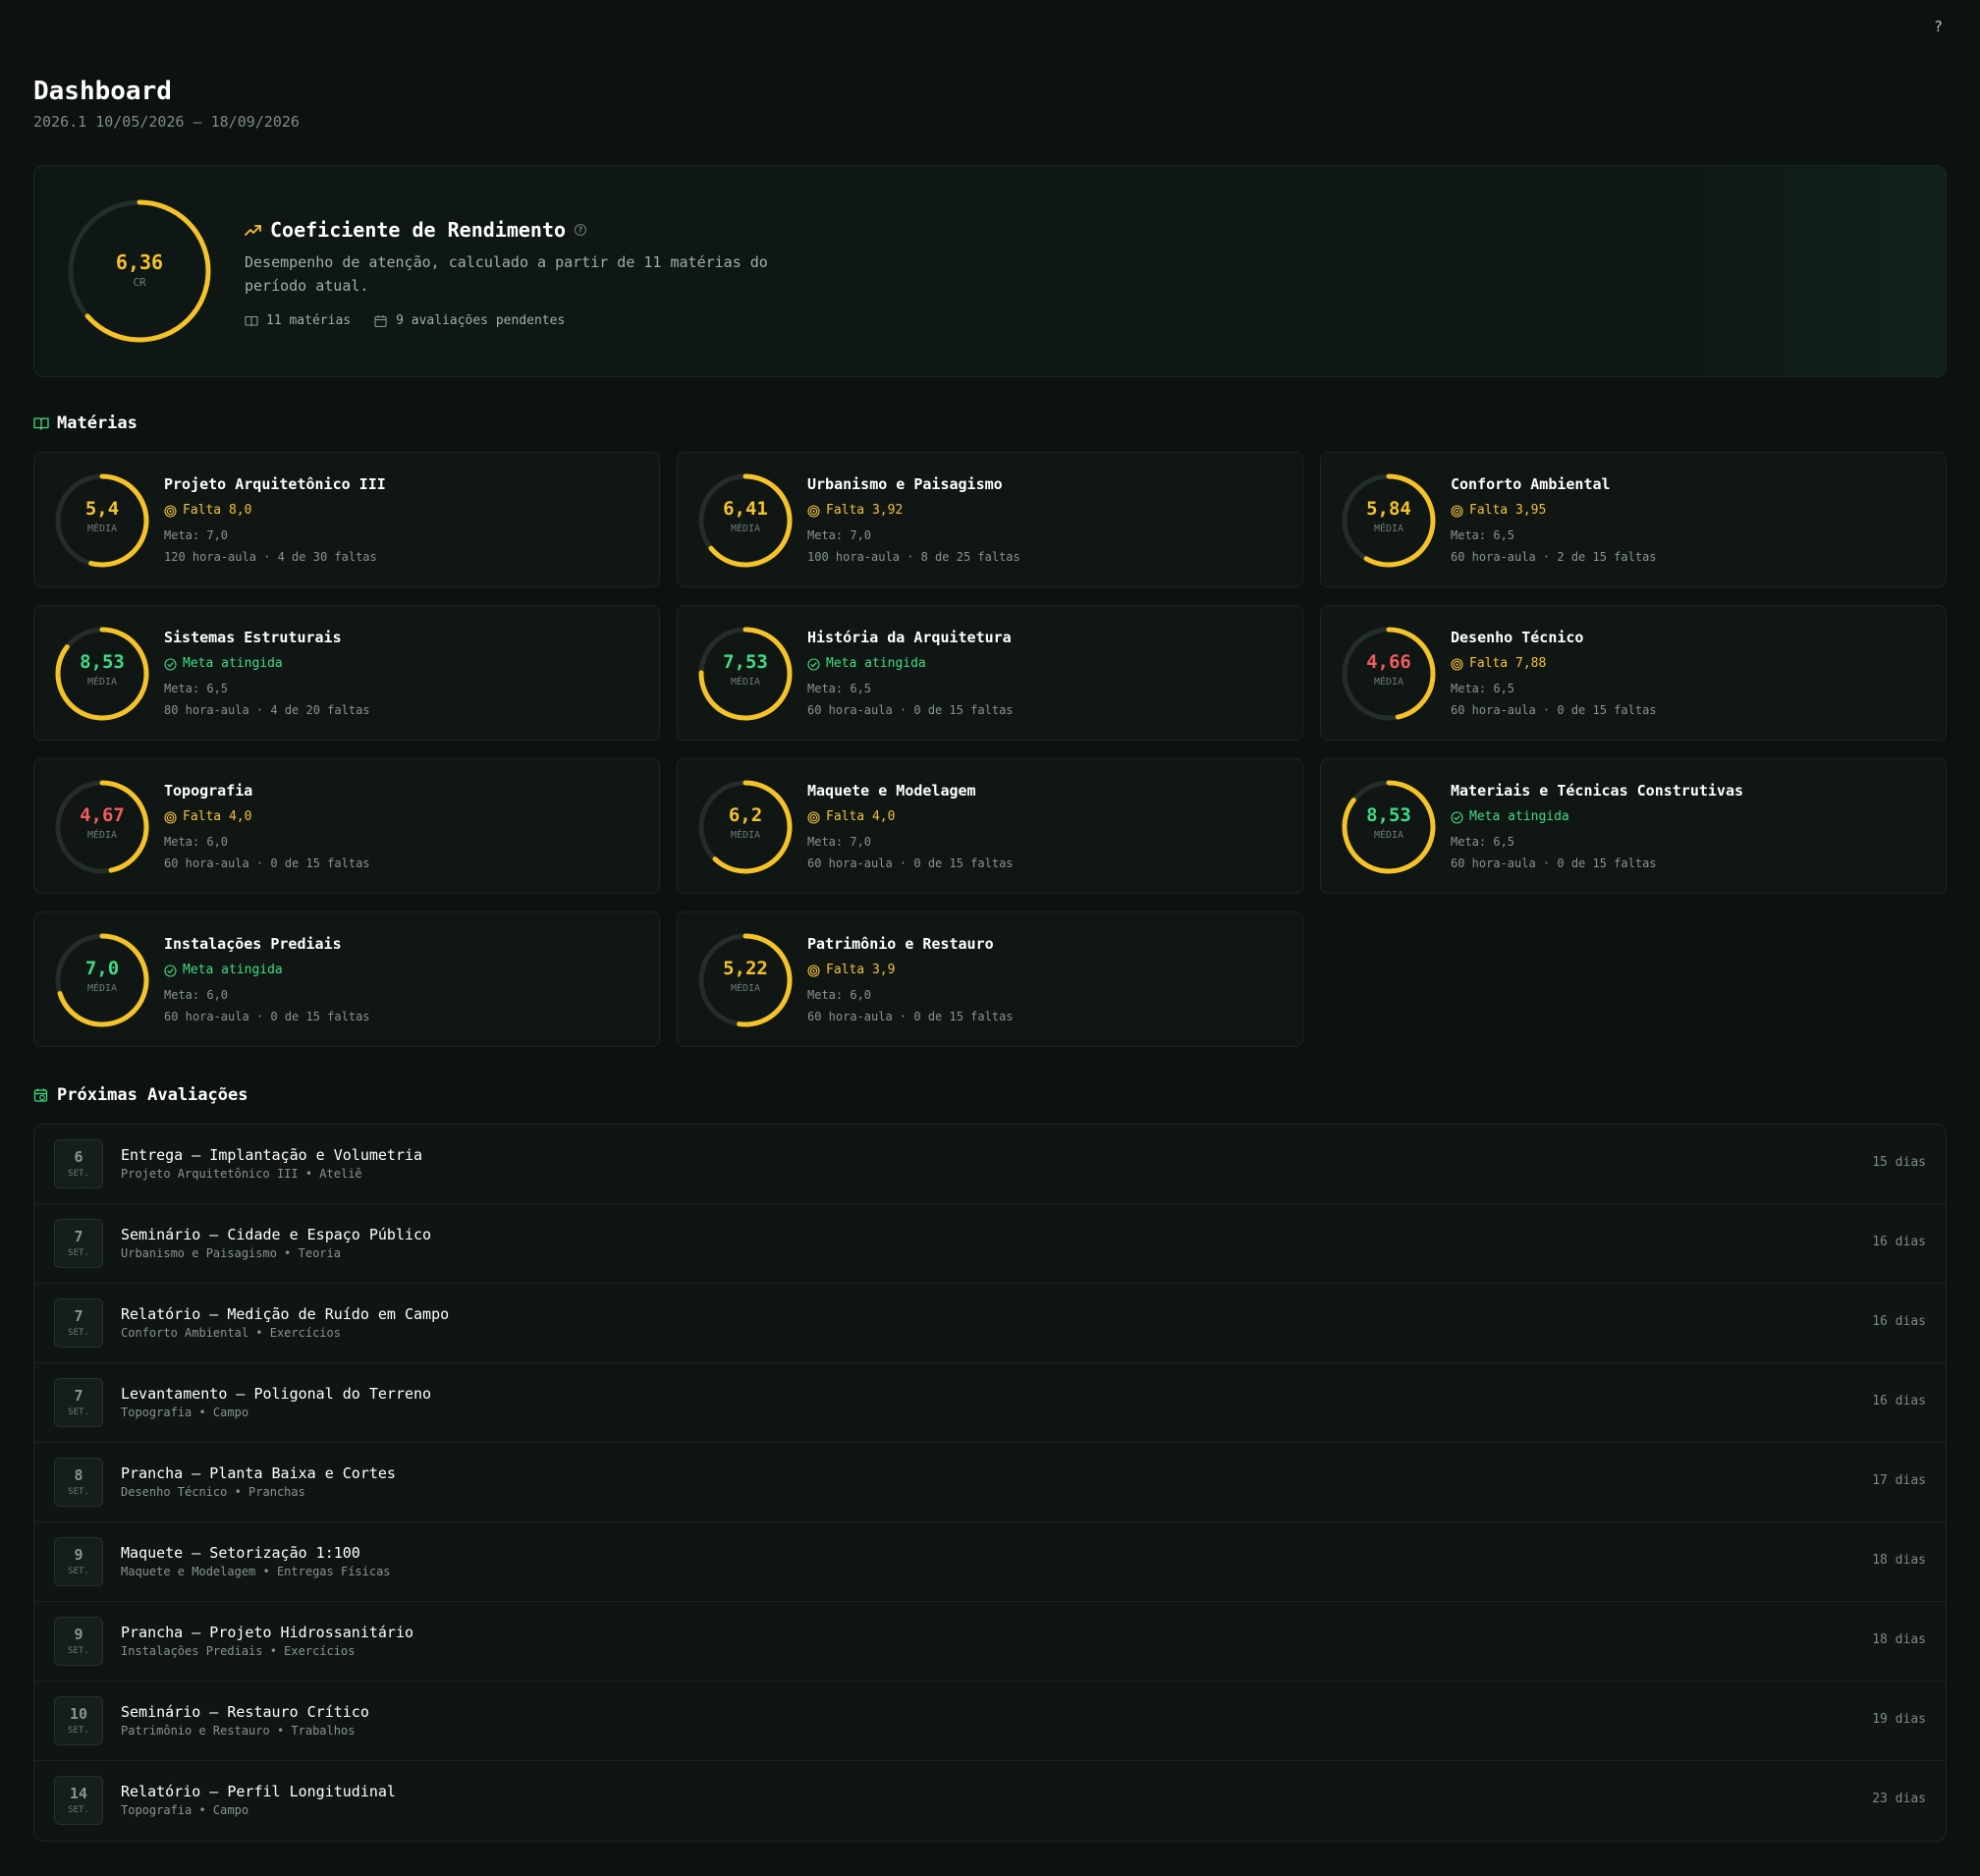 This screenshot has height=1876, width=1980. Describe the element at coordinates (78, 1793) in the screenshot. I see `date-day: 14` at that location.